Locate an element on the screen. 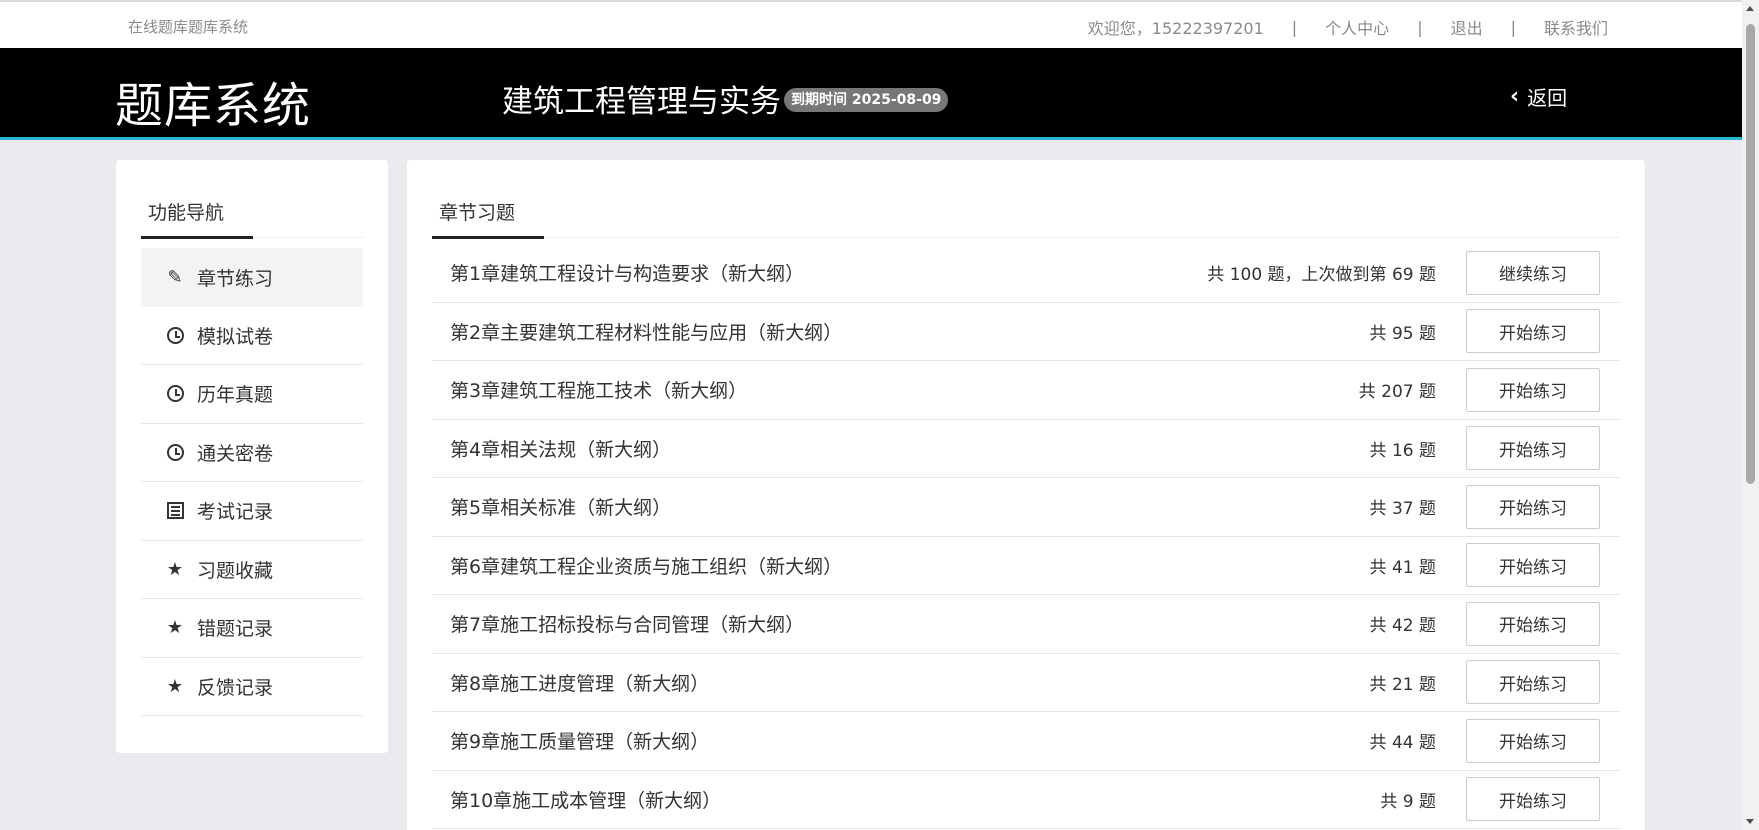 This screenshot has width=1759, height=830. practice-button: 继续练习 is located at coordinates (1533, 272).